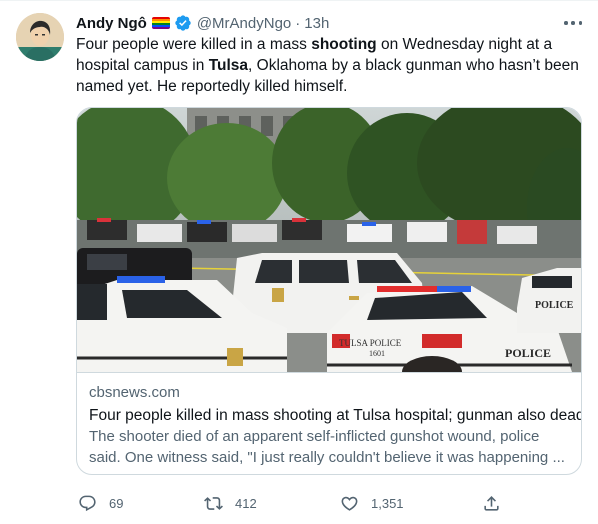  Describe the element at coordinates (87, 503) in the screenshot. I see `reply-icon` at that location.